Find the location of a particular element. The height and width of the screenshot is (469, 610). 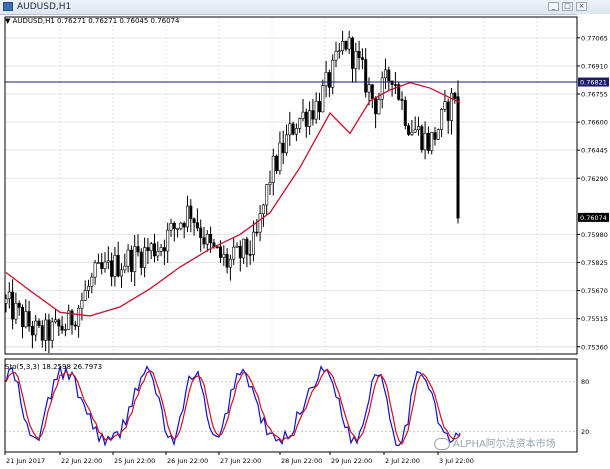

price-tick-label: 0.76445 is located at coordinates (594, 151).